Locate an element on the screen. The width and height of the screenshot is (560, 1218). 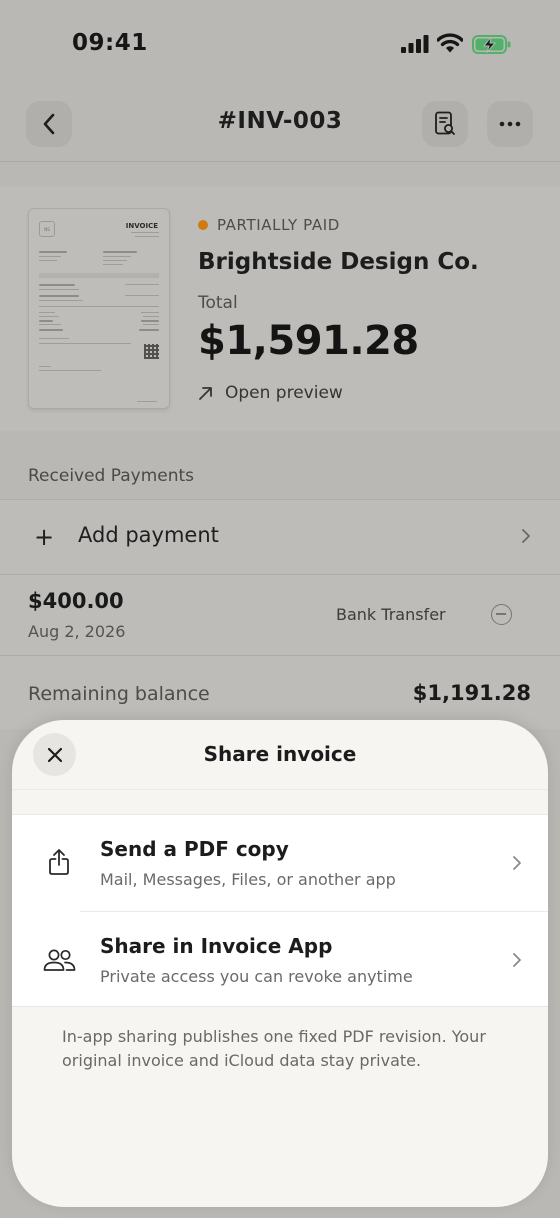
people-icon is located at coordinates (59, 960).